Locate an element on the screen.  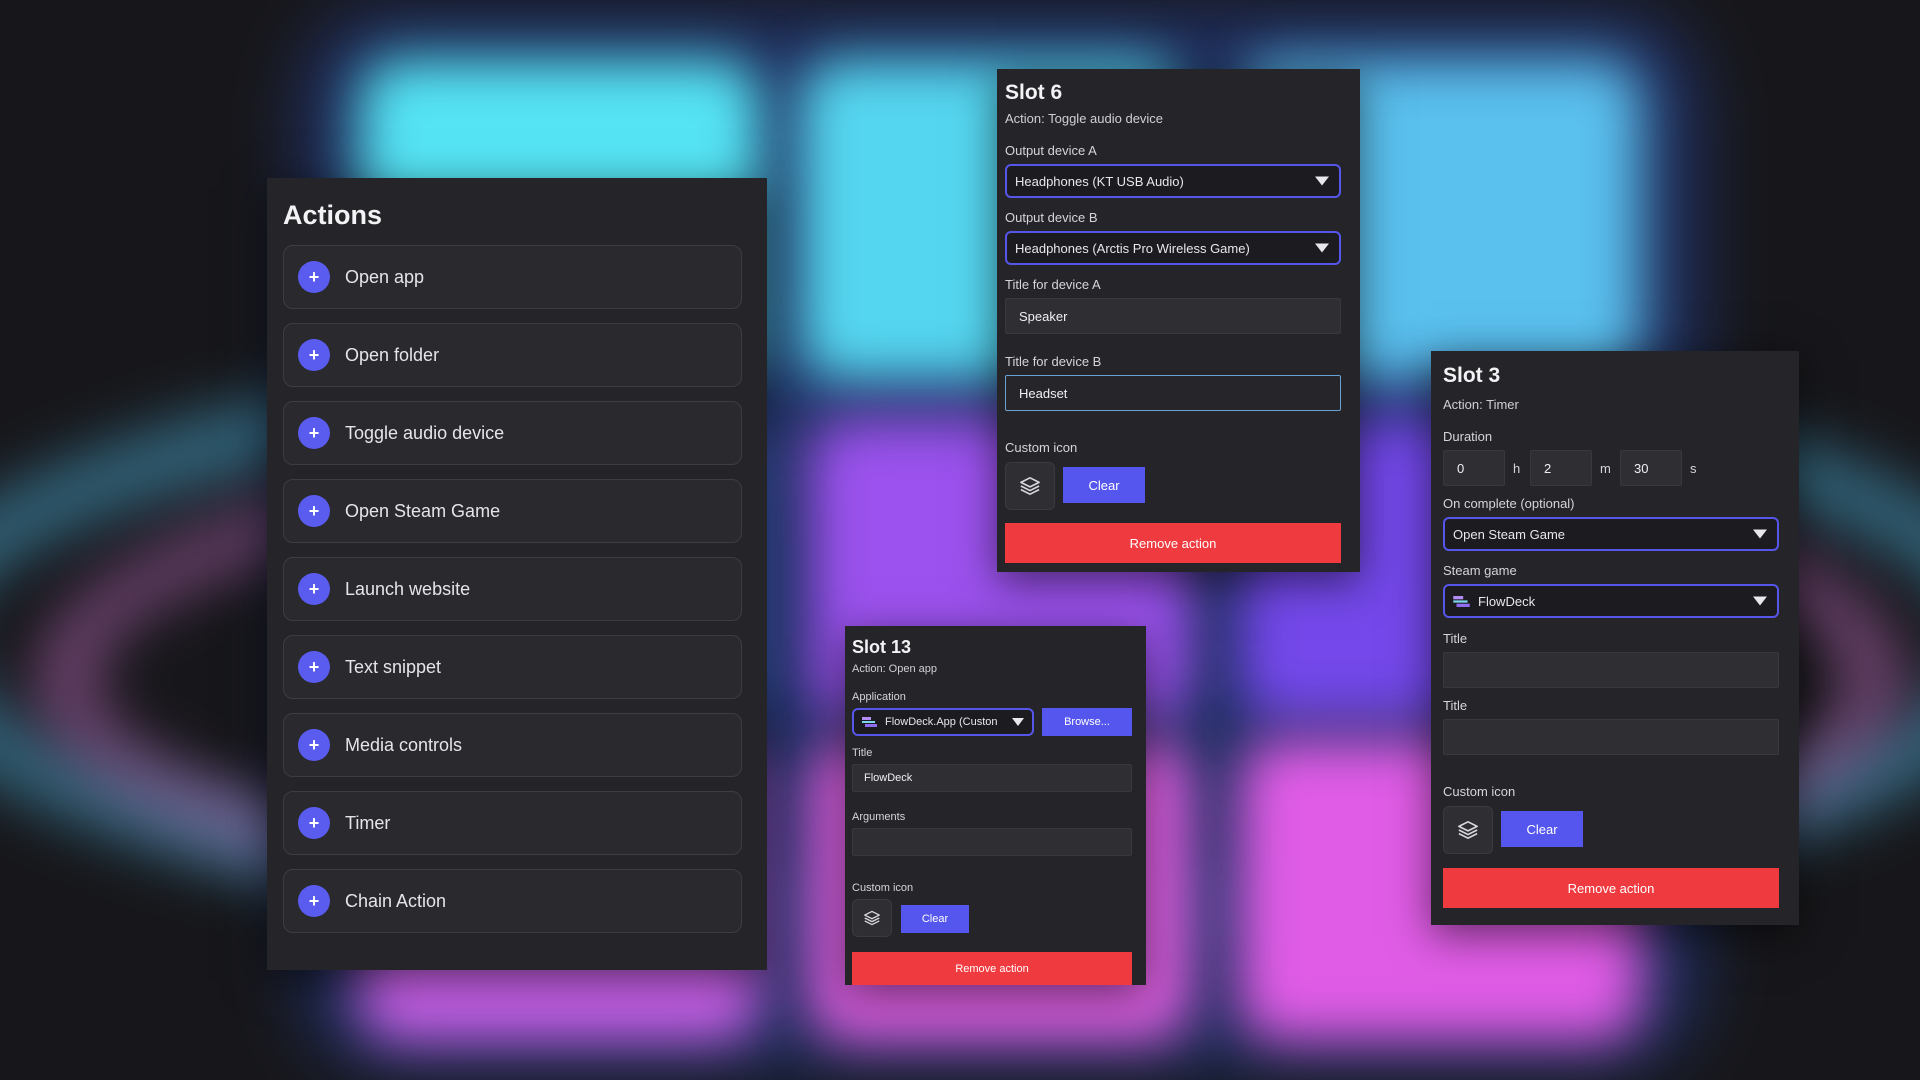
title-label-1: Title is located at coordinates (1455, 638).